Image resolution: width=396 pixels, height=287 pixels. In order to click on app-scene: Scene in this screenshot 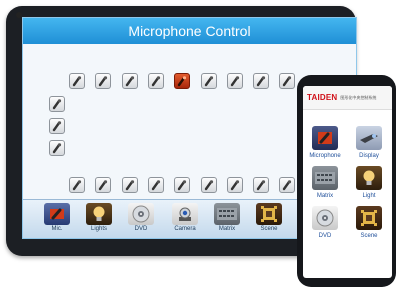, I will do `click(369, 226)`.